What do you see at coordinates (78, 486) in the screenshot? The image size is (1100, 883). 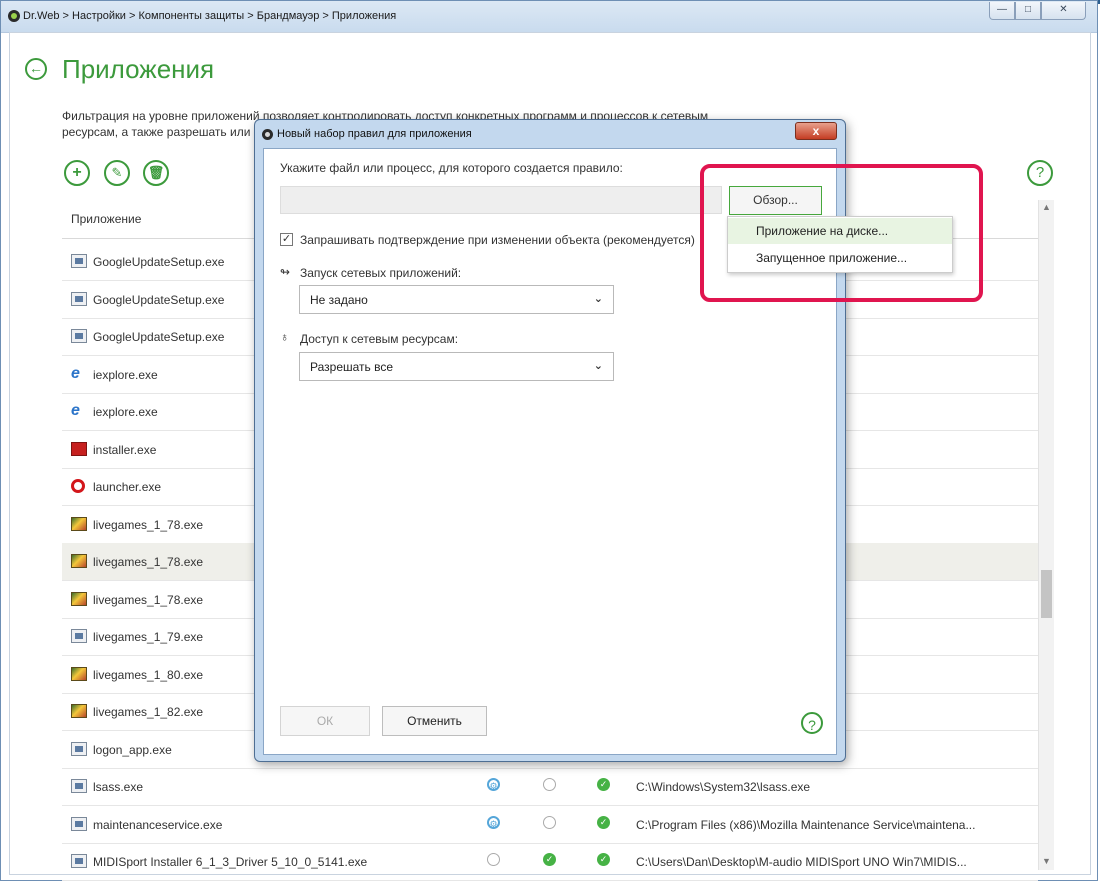 I see `opera-icon` at bounding box center [78, 486].